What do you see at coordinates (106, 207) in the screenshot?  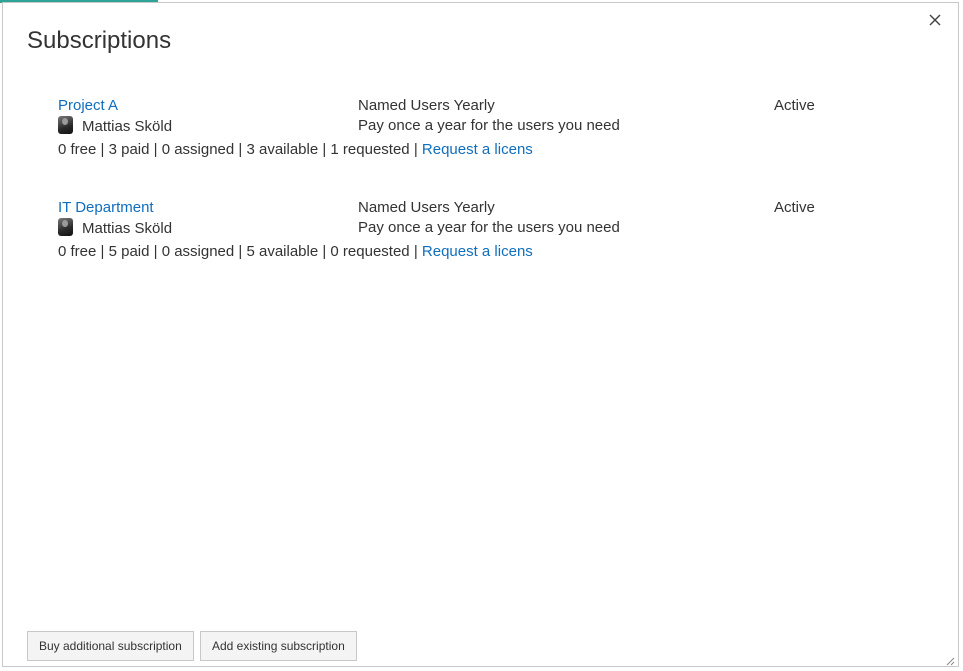 I see `subscription-name-link: IT Department` at bounding box center [106, 207].